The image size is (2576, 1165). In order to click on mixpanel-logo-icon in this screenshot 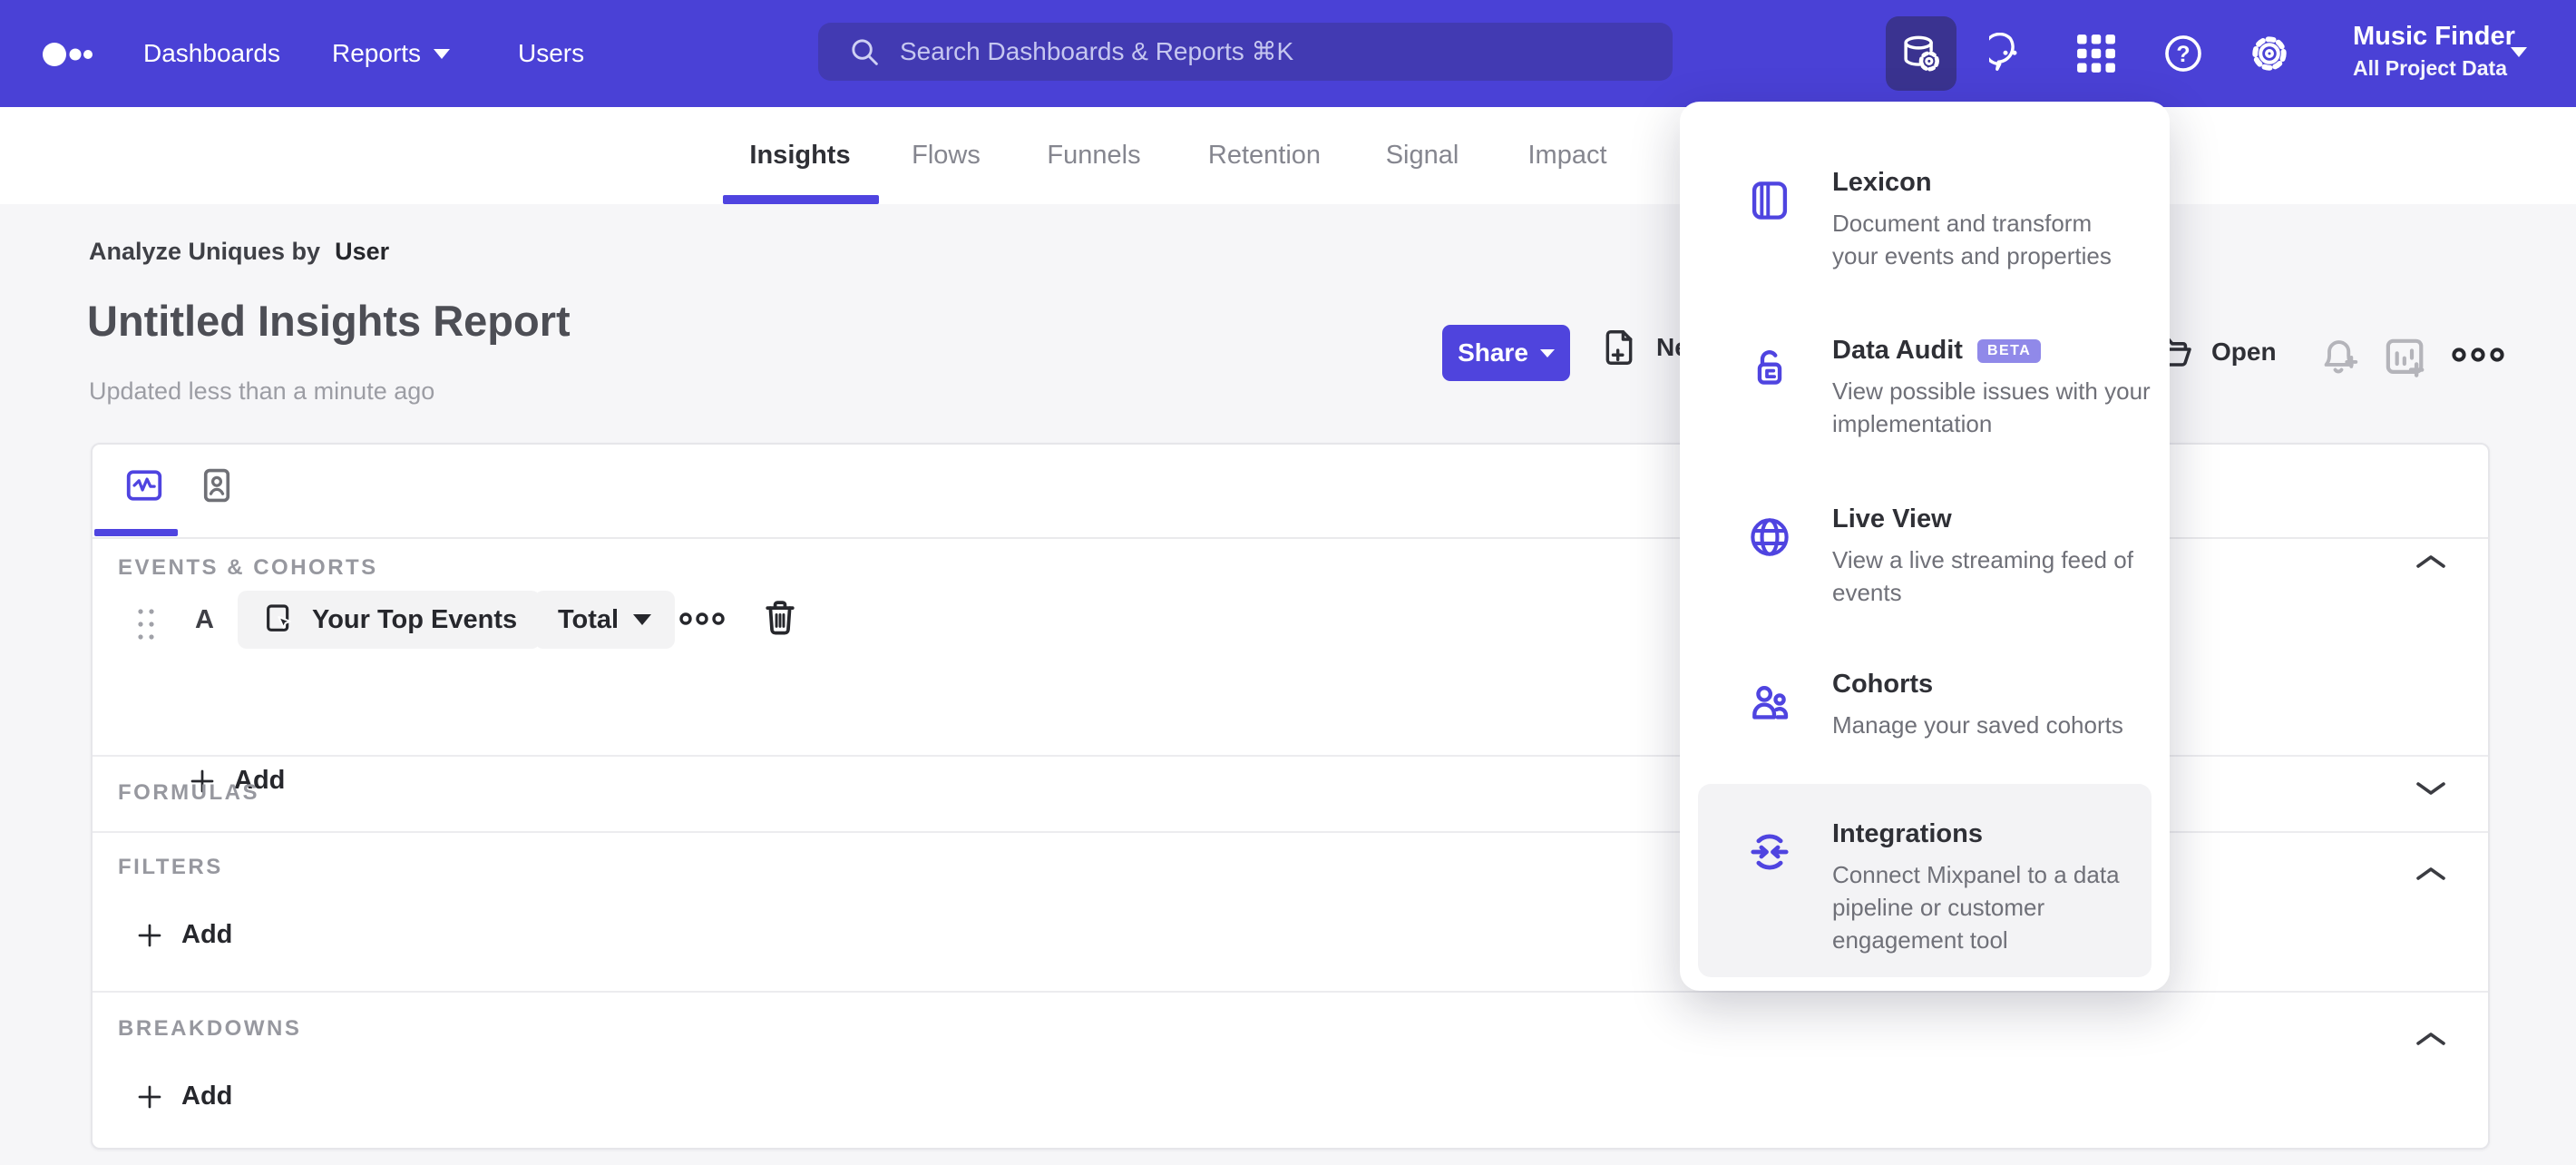, I will do `click(67, 54)`.